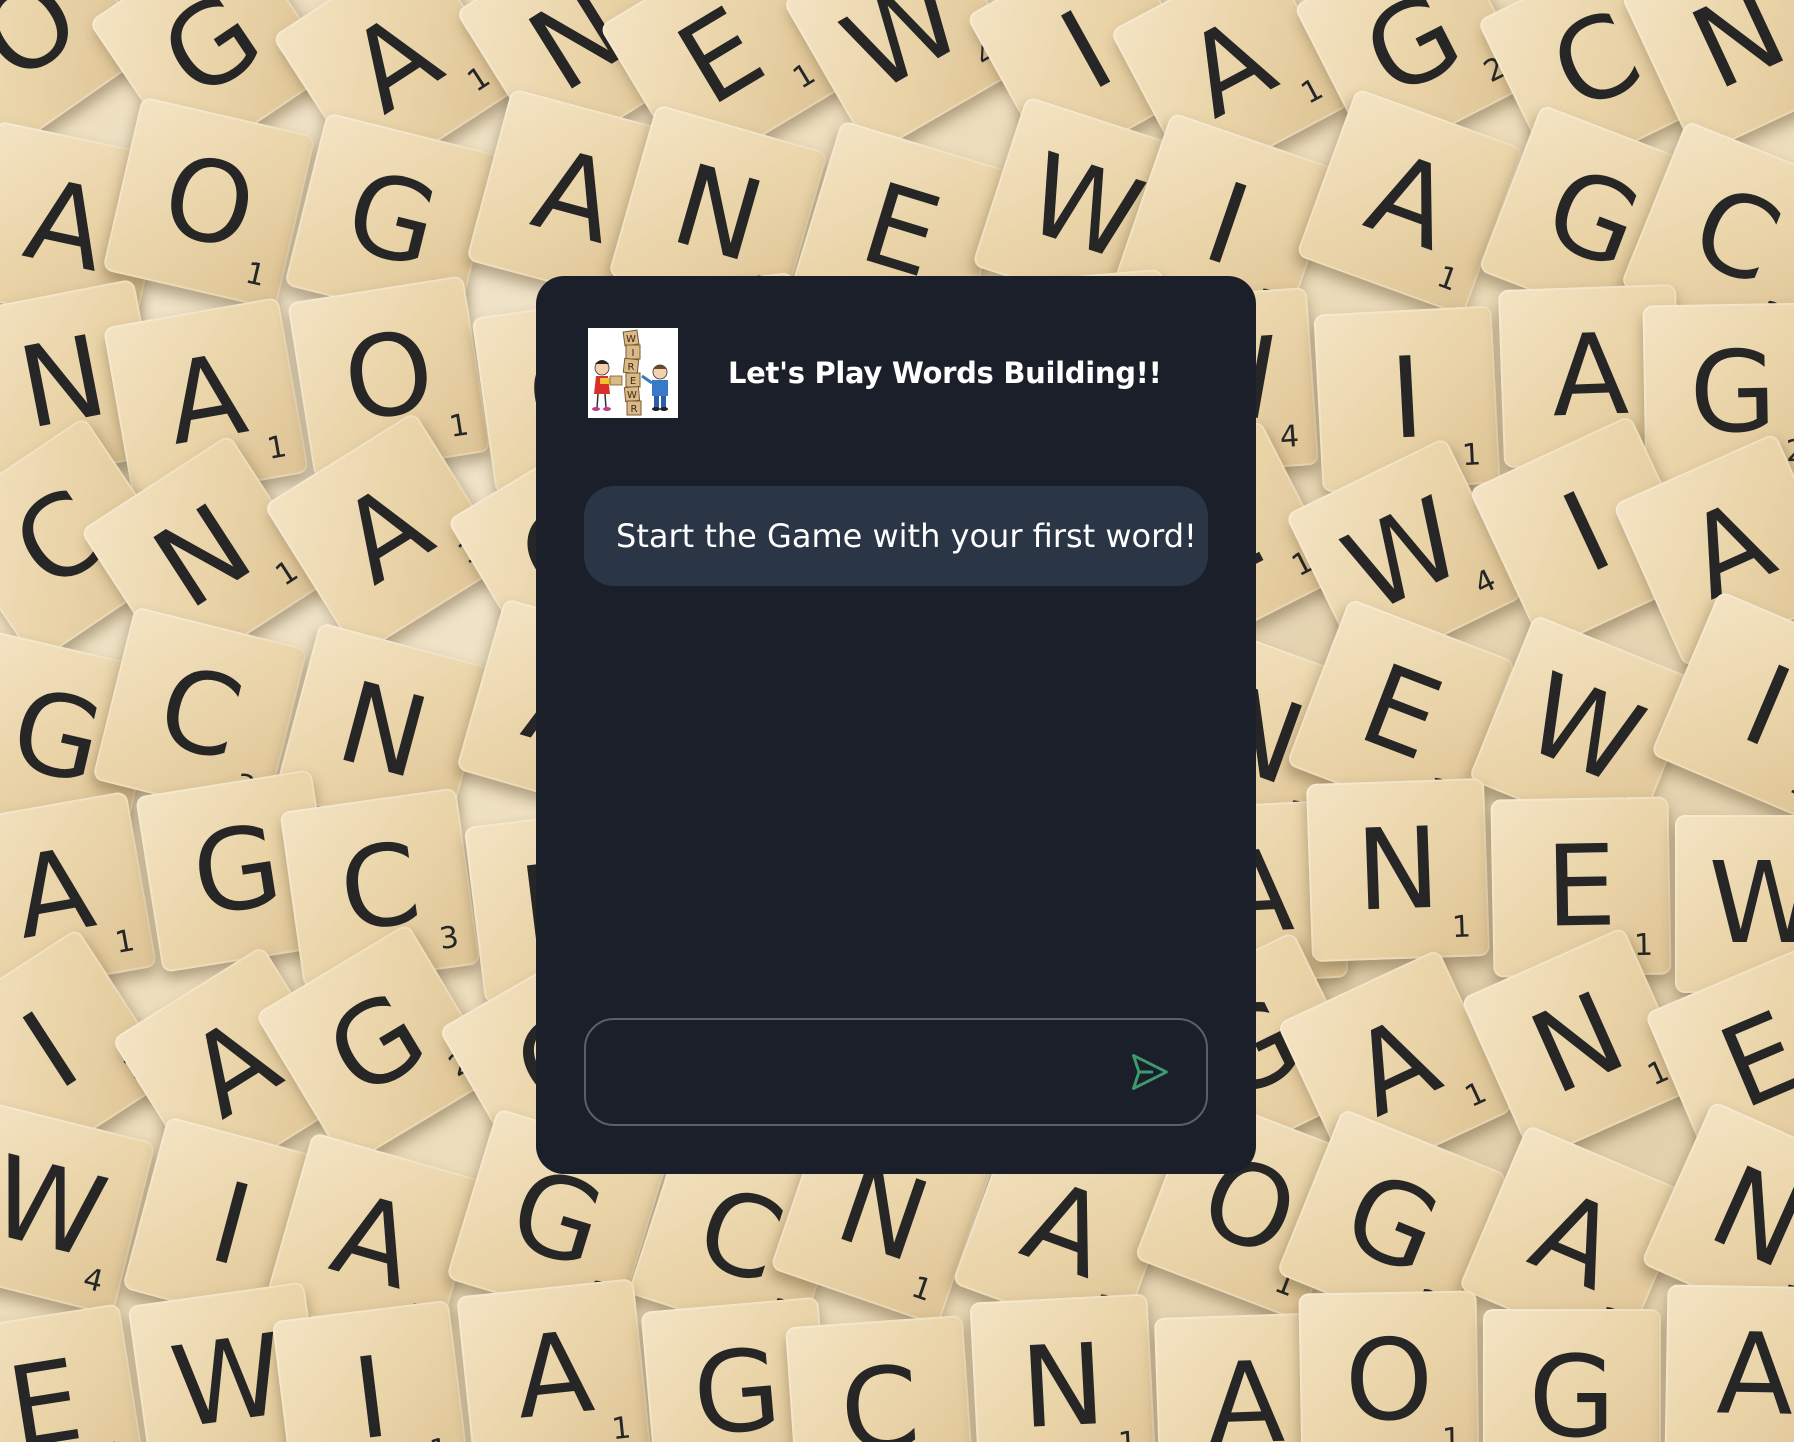 This screenshot has height=1442, width=1794. Describe the element at coordinates (633, 381) in the screenshot. I see `logo-tile-letter: E` at that location.